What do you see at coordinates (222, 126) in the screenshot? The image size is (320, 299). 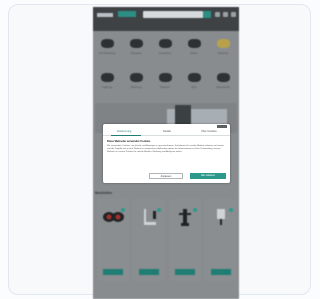 I see `consent-provider-logo` at bounding box center [222, 126].